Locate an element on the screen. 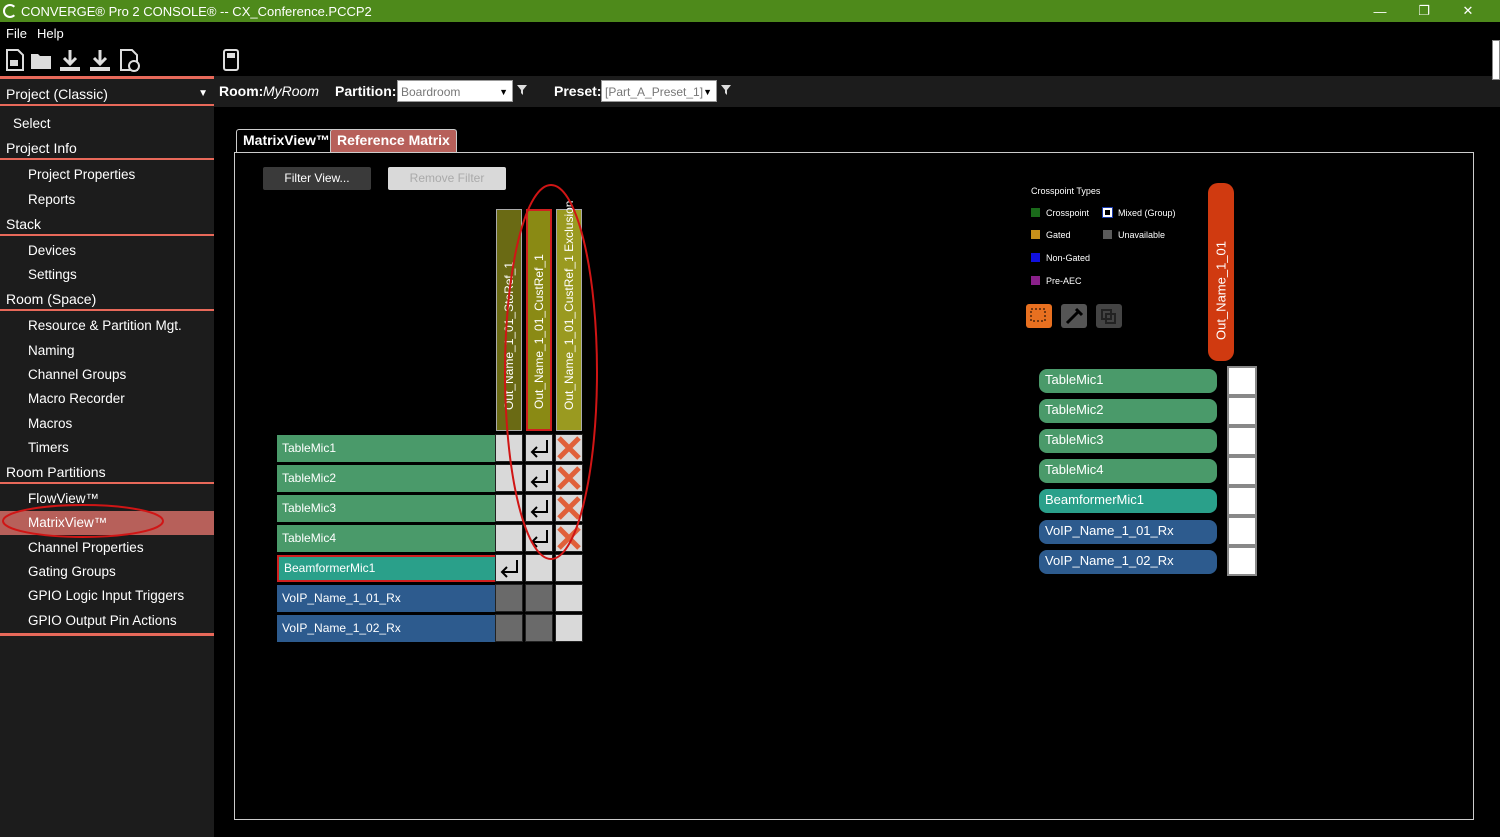  row-label: TableMic2 is located at coordinates (392, 478).